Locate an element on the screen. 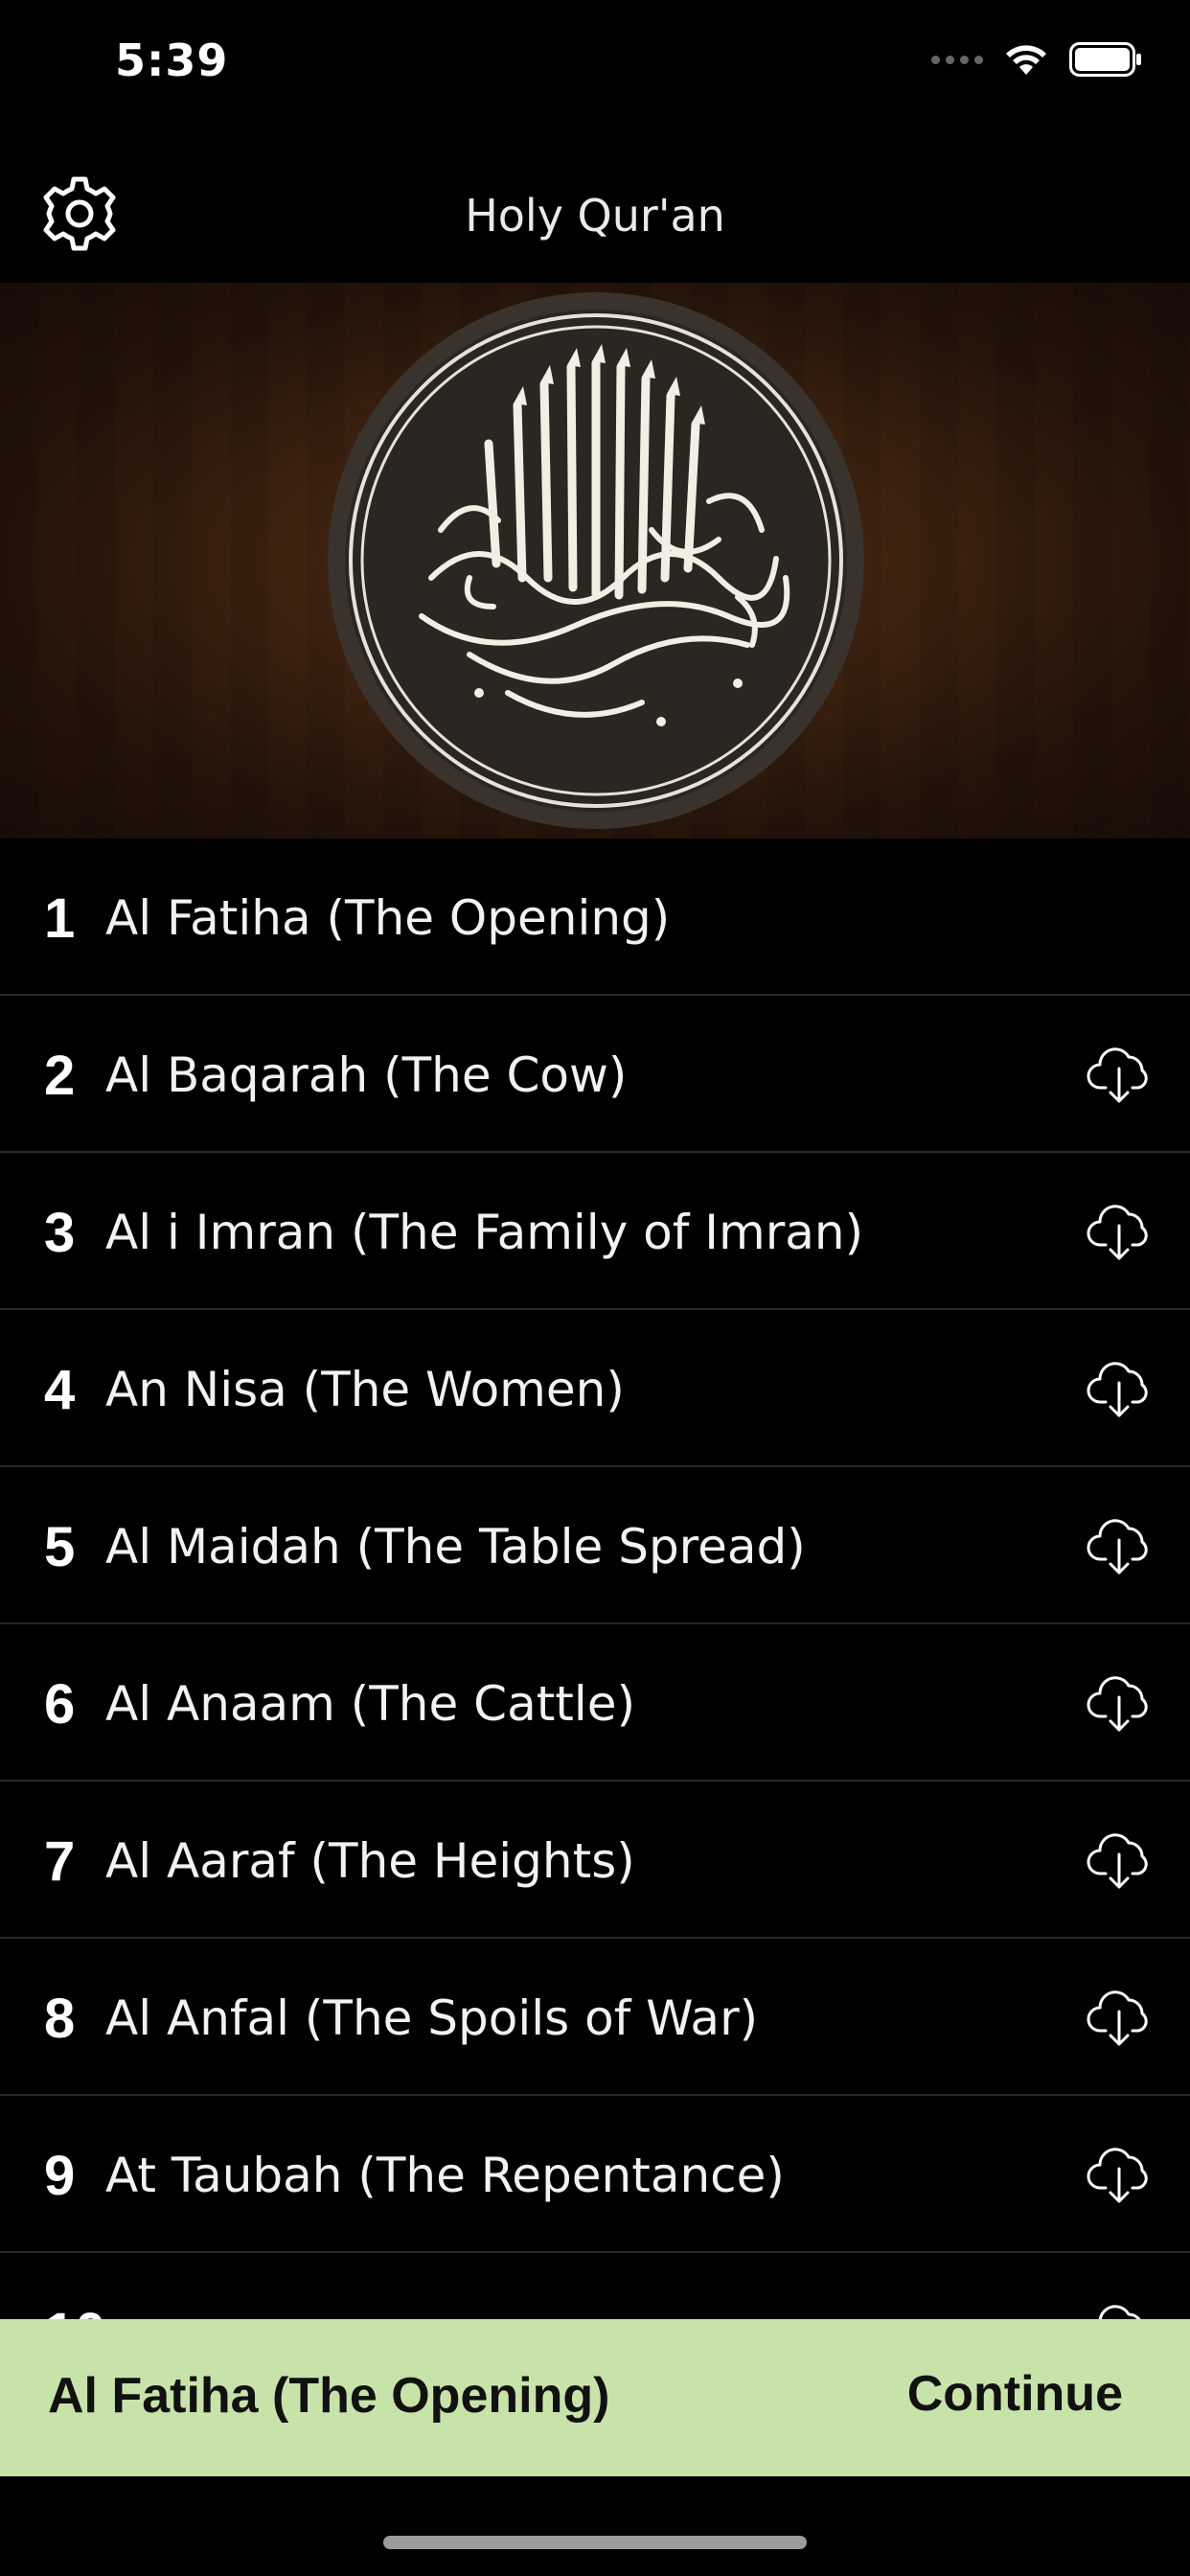  surah-row-3: 3 Al i Imran (The Family of Imran) is located at coordinates (595, 1231).